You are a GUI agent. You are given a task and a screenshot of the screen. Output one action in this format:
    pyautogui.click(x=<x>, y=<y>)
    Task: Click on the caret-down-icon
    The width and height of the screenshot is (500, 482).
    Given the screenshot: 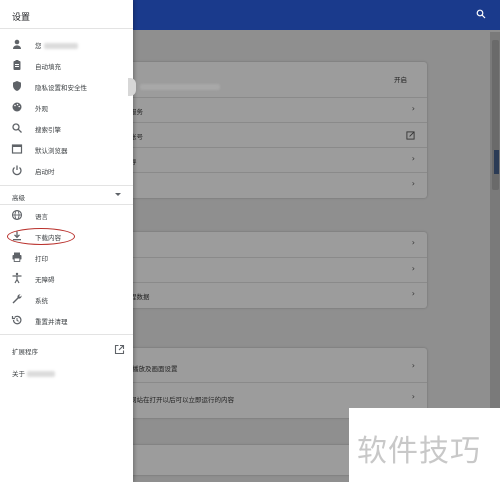 What is the action you would take?
    pyautogui.click(x=118, y=194)
    